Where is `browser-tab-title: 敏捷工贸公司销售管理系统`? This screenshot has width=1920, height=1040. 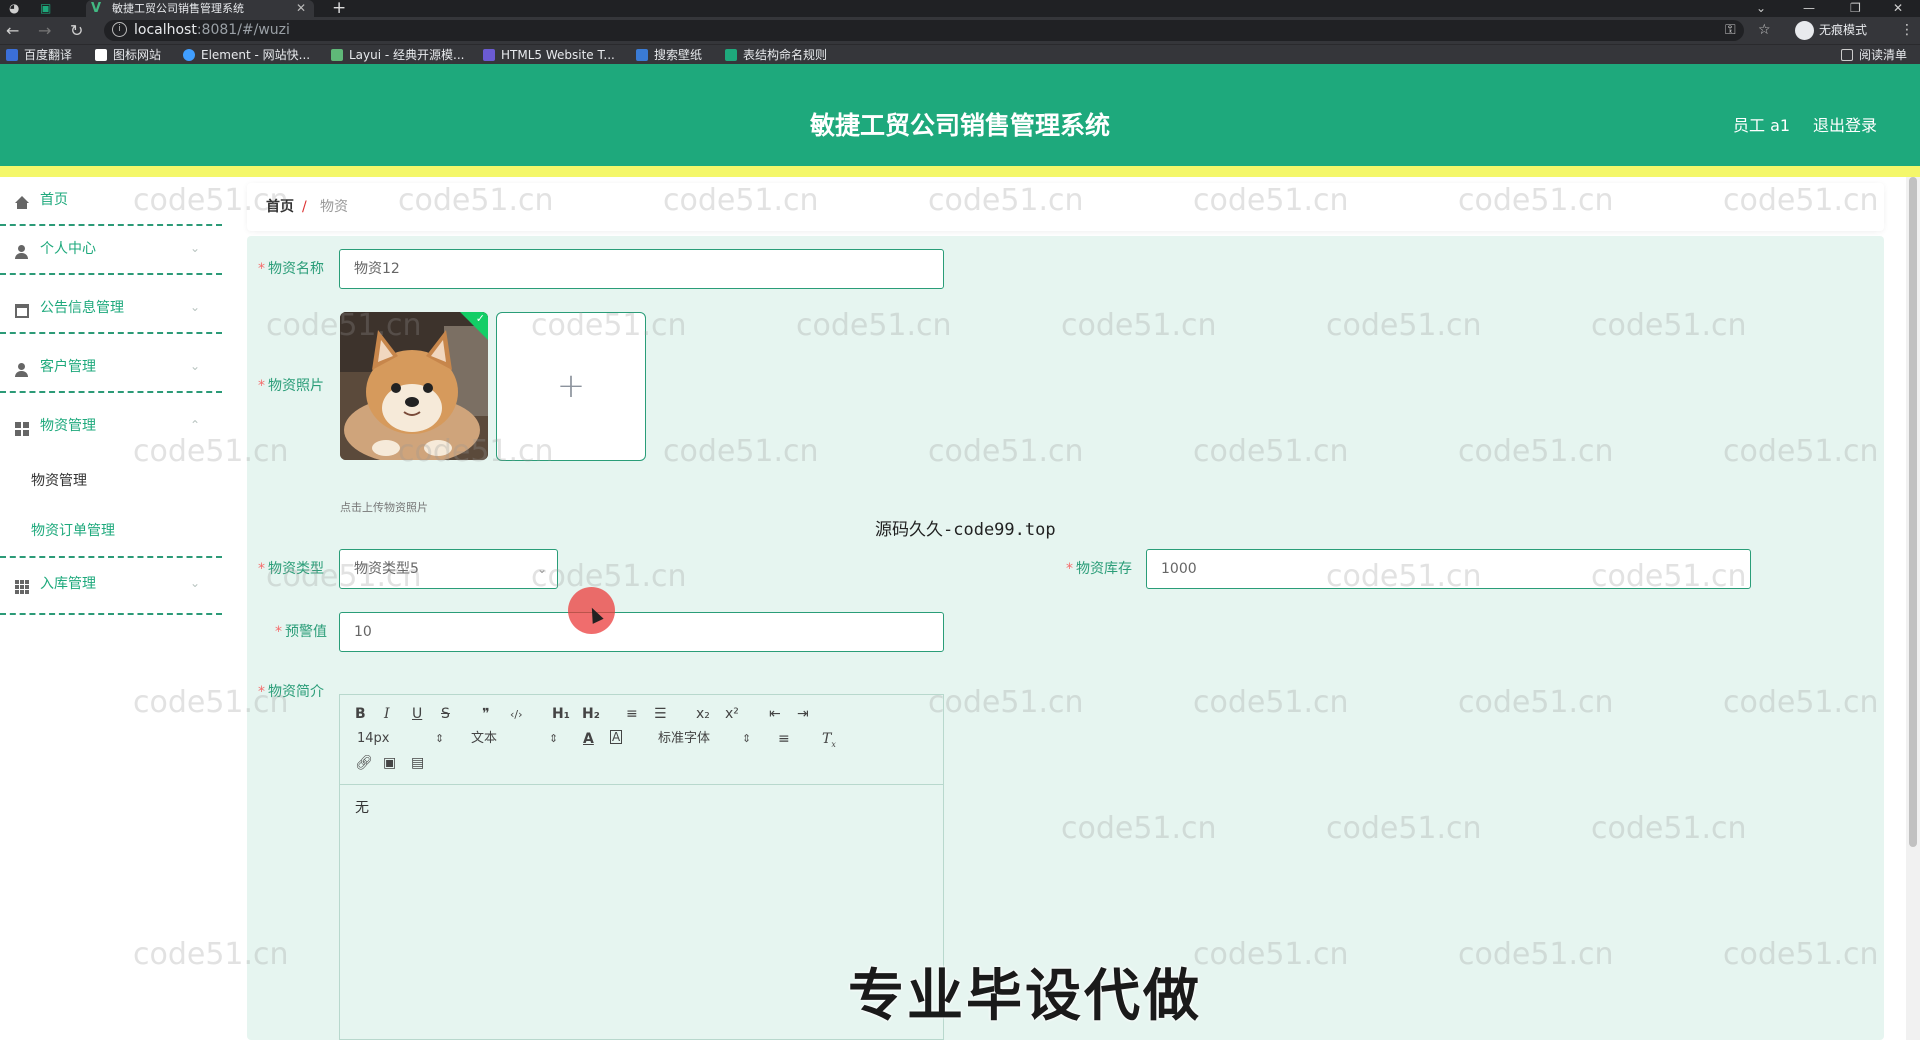 browser-tab-title: 敏捷工贸公司销售管理系统 is located at coordinates (178, 8).